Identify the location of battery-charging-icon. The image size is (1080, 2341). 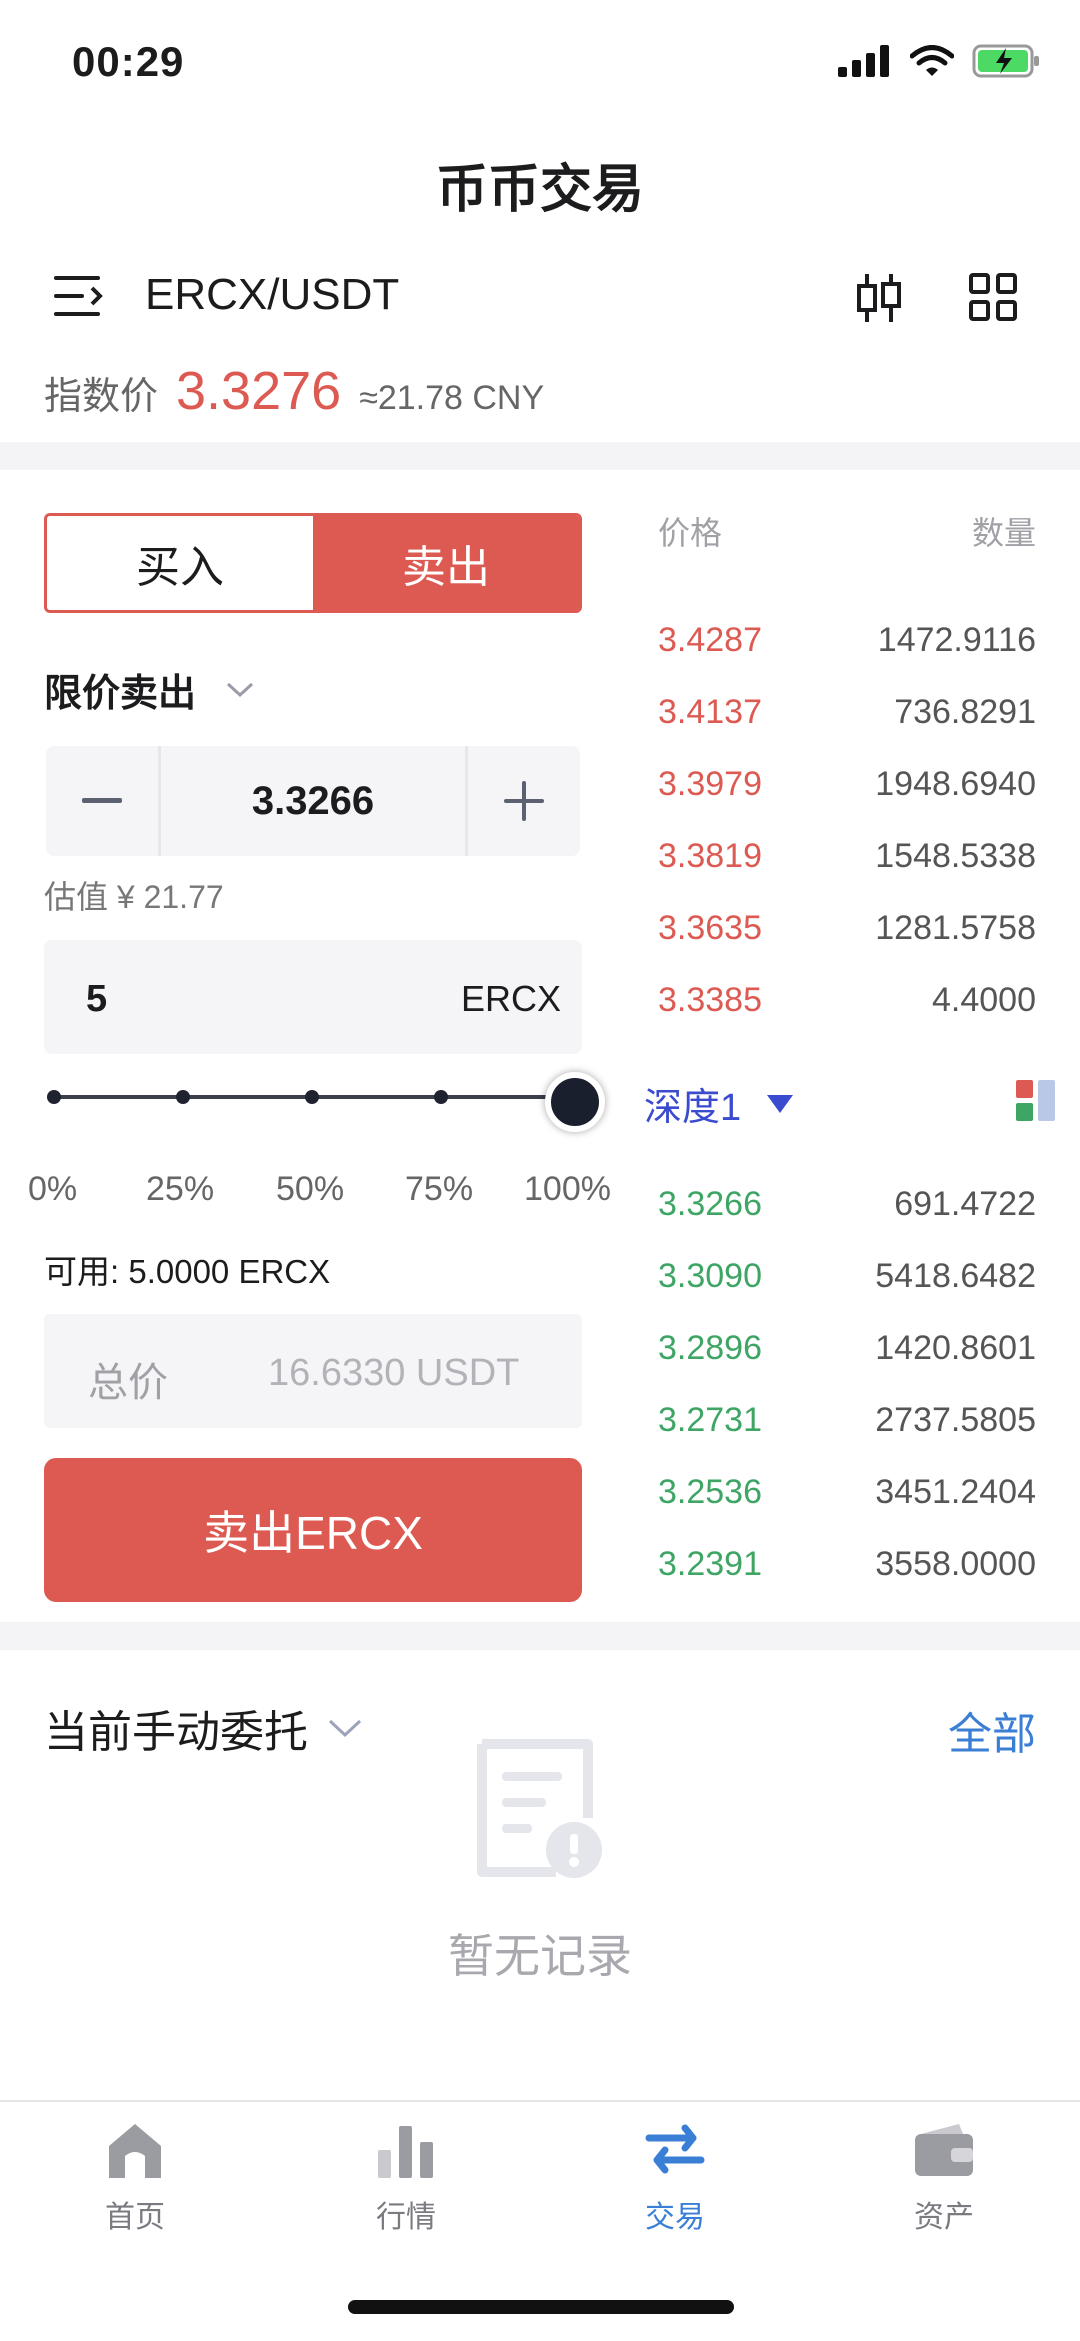
(1005, 61).